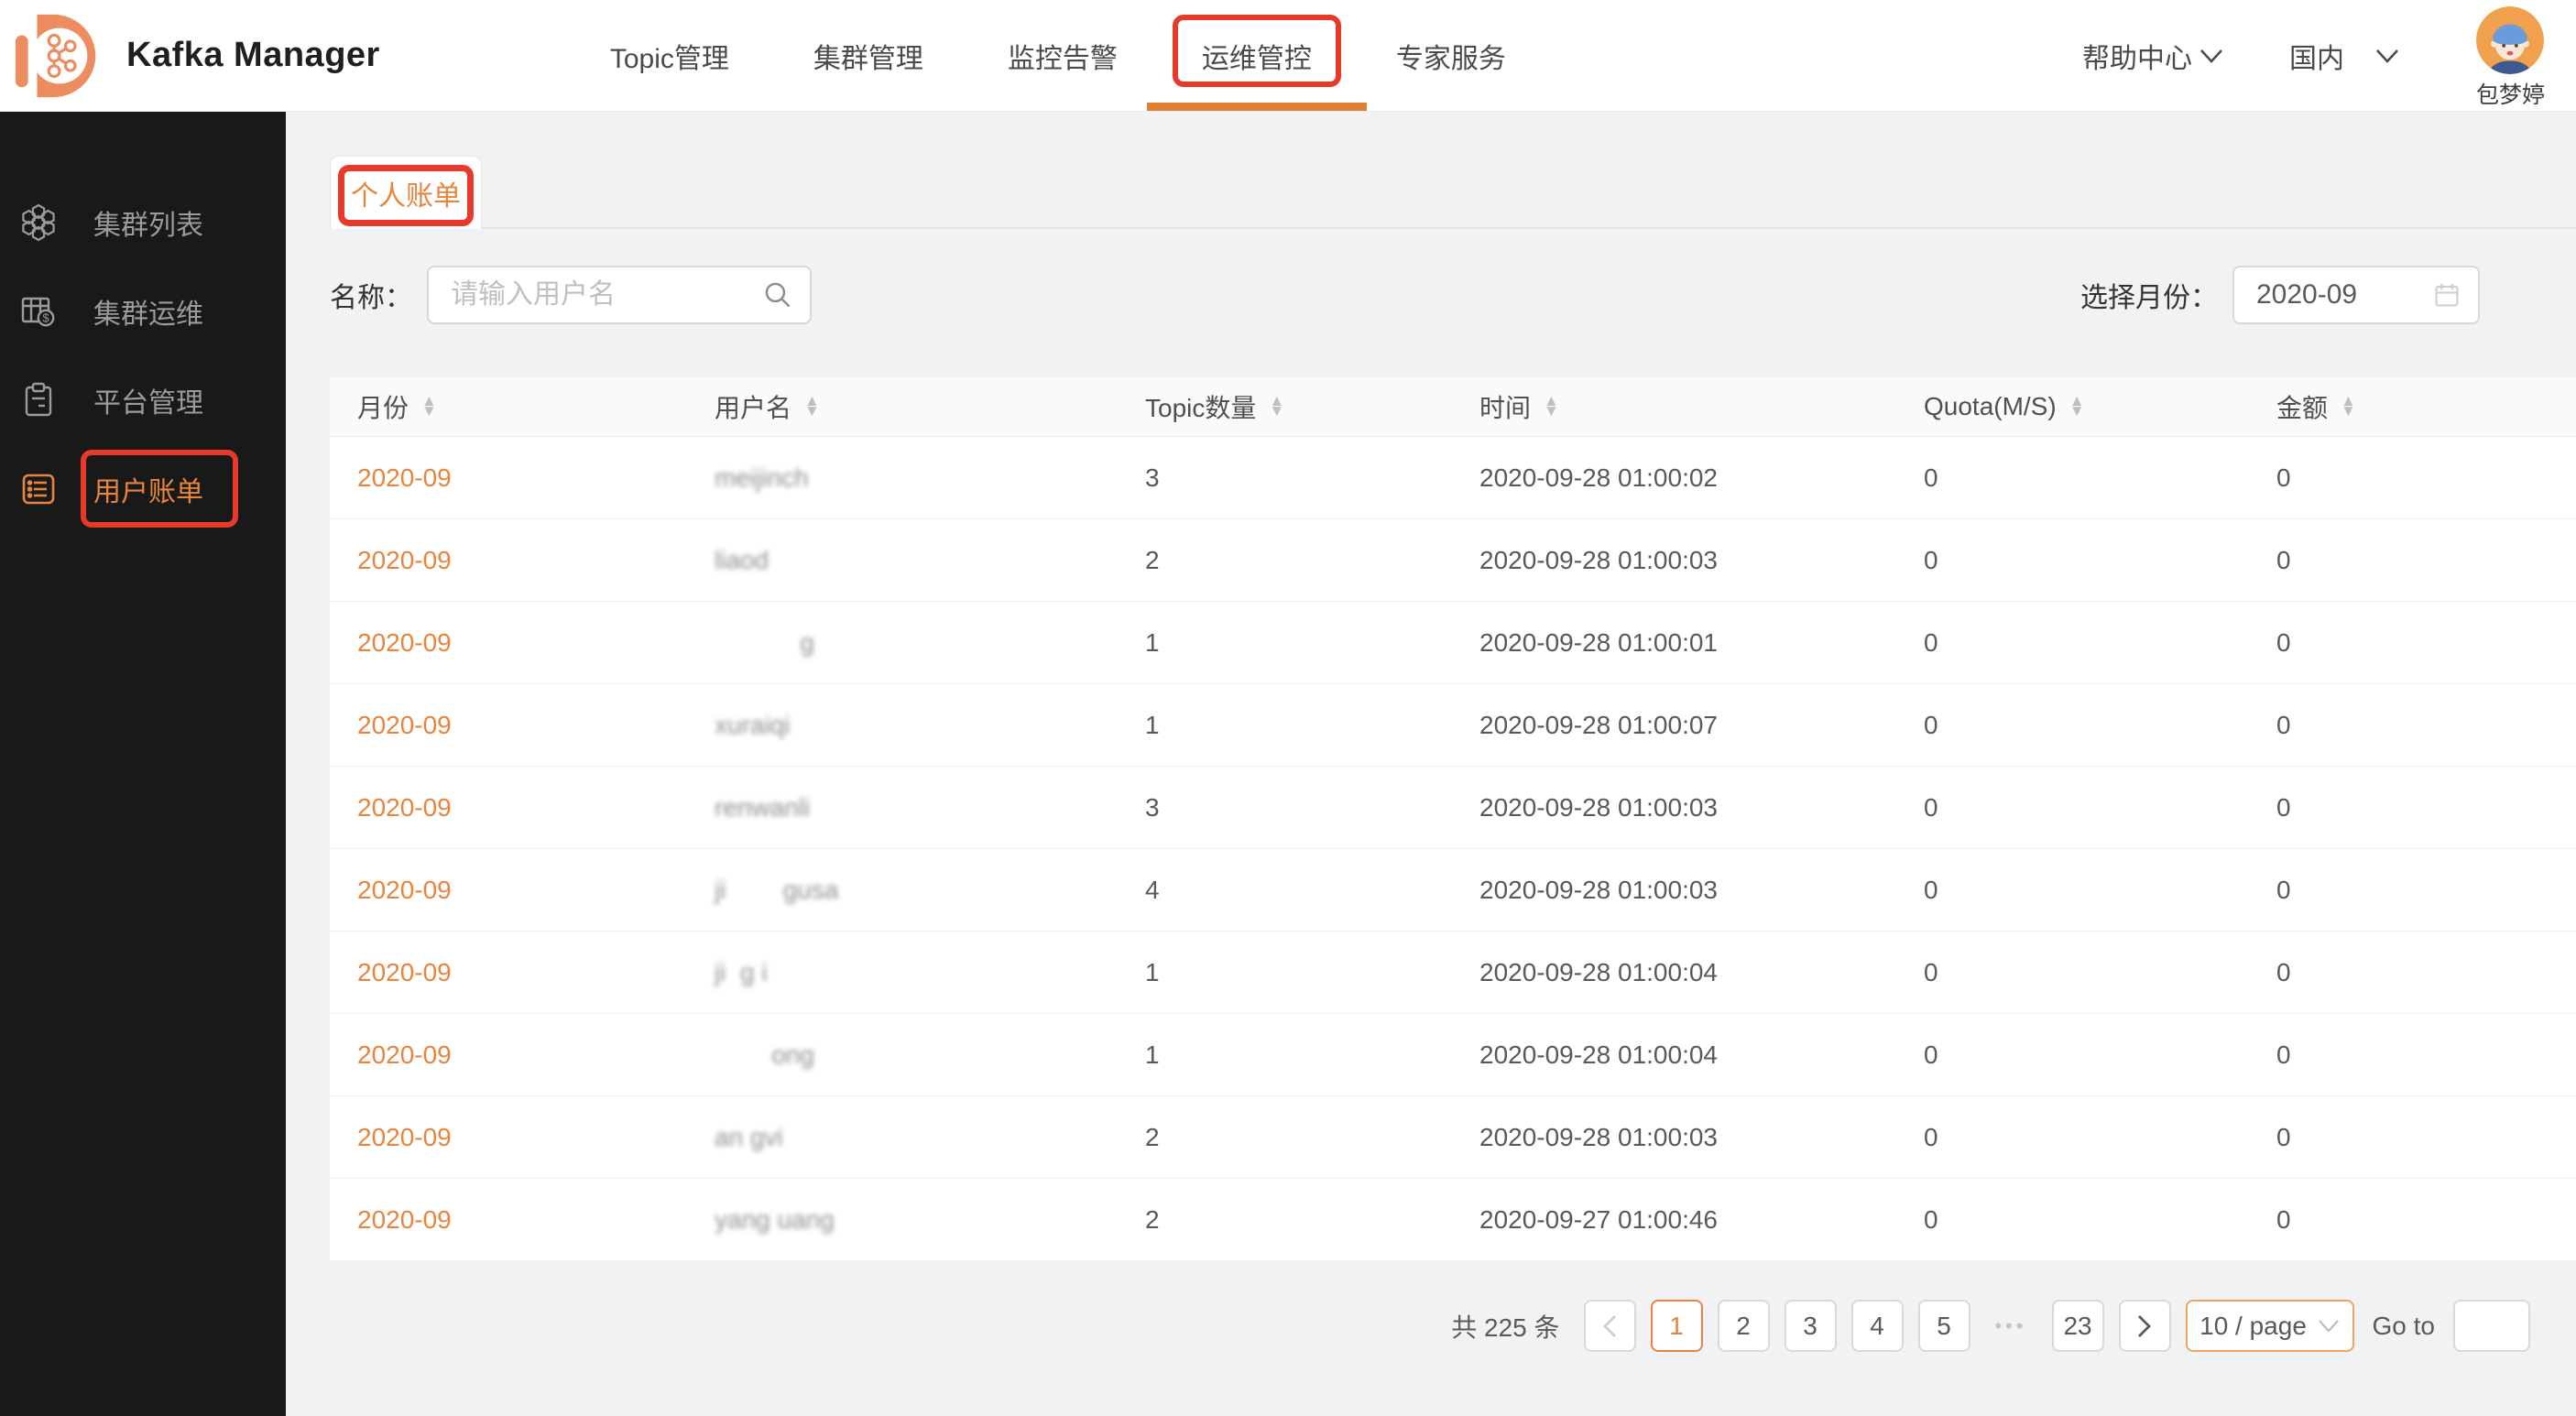  I want to click on cell-topics: 2, so click(1153, 1136).